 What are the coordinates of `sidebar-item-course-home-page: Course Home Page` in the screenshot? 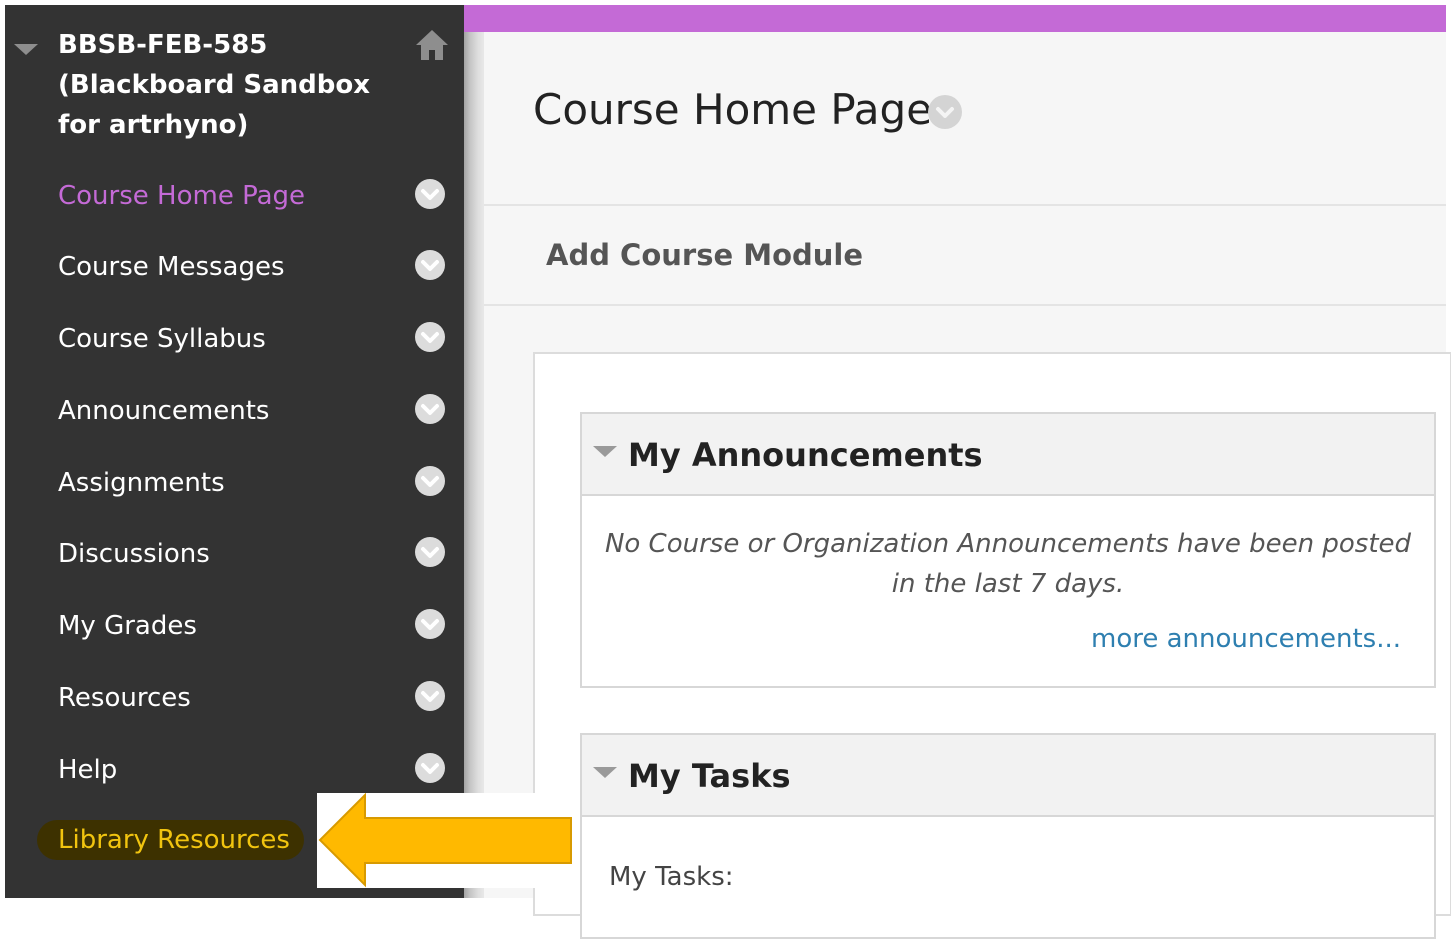 It's located at (234, 196).